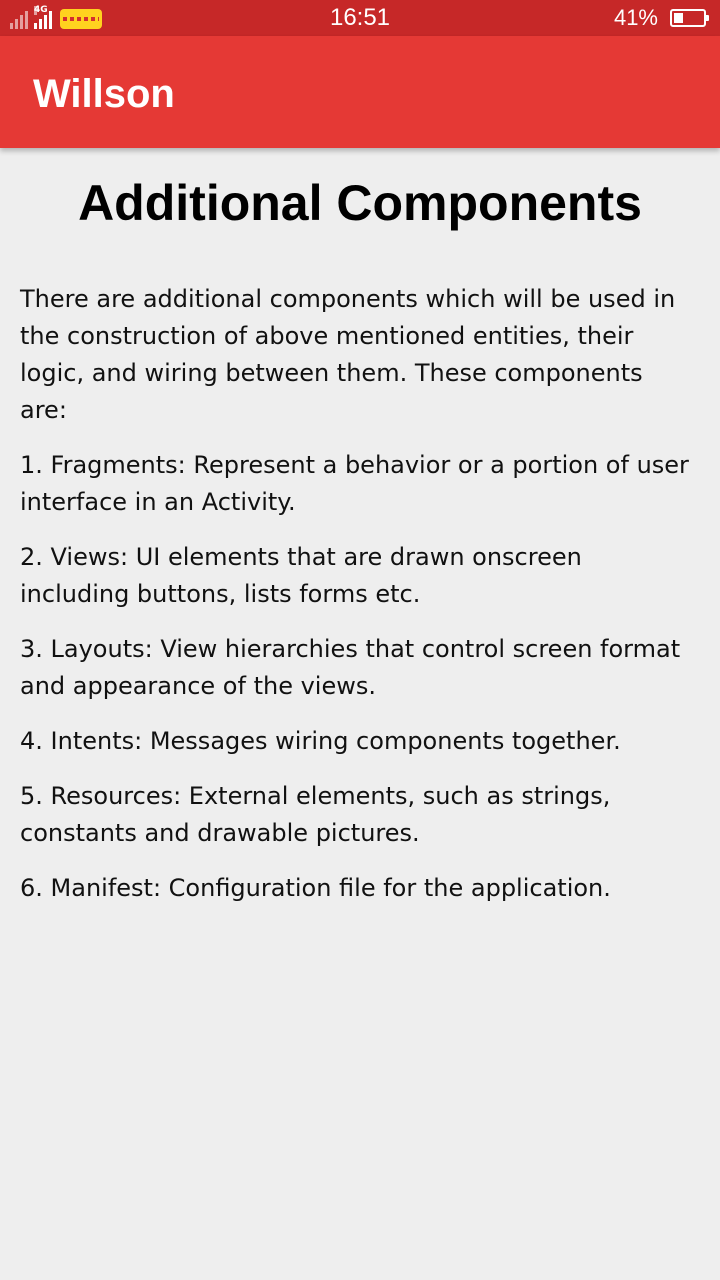  I want to click on app-title: Willson, so click(104, 94).